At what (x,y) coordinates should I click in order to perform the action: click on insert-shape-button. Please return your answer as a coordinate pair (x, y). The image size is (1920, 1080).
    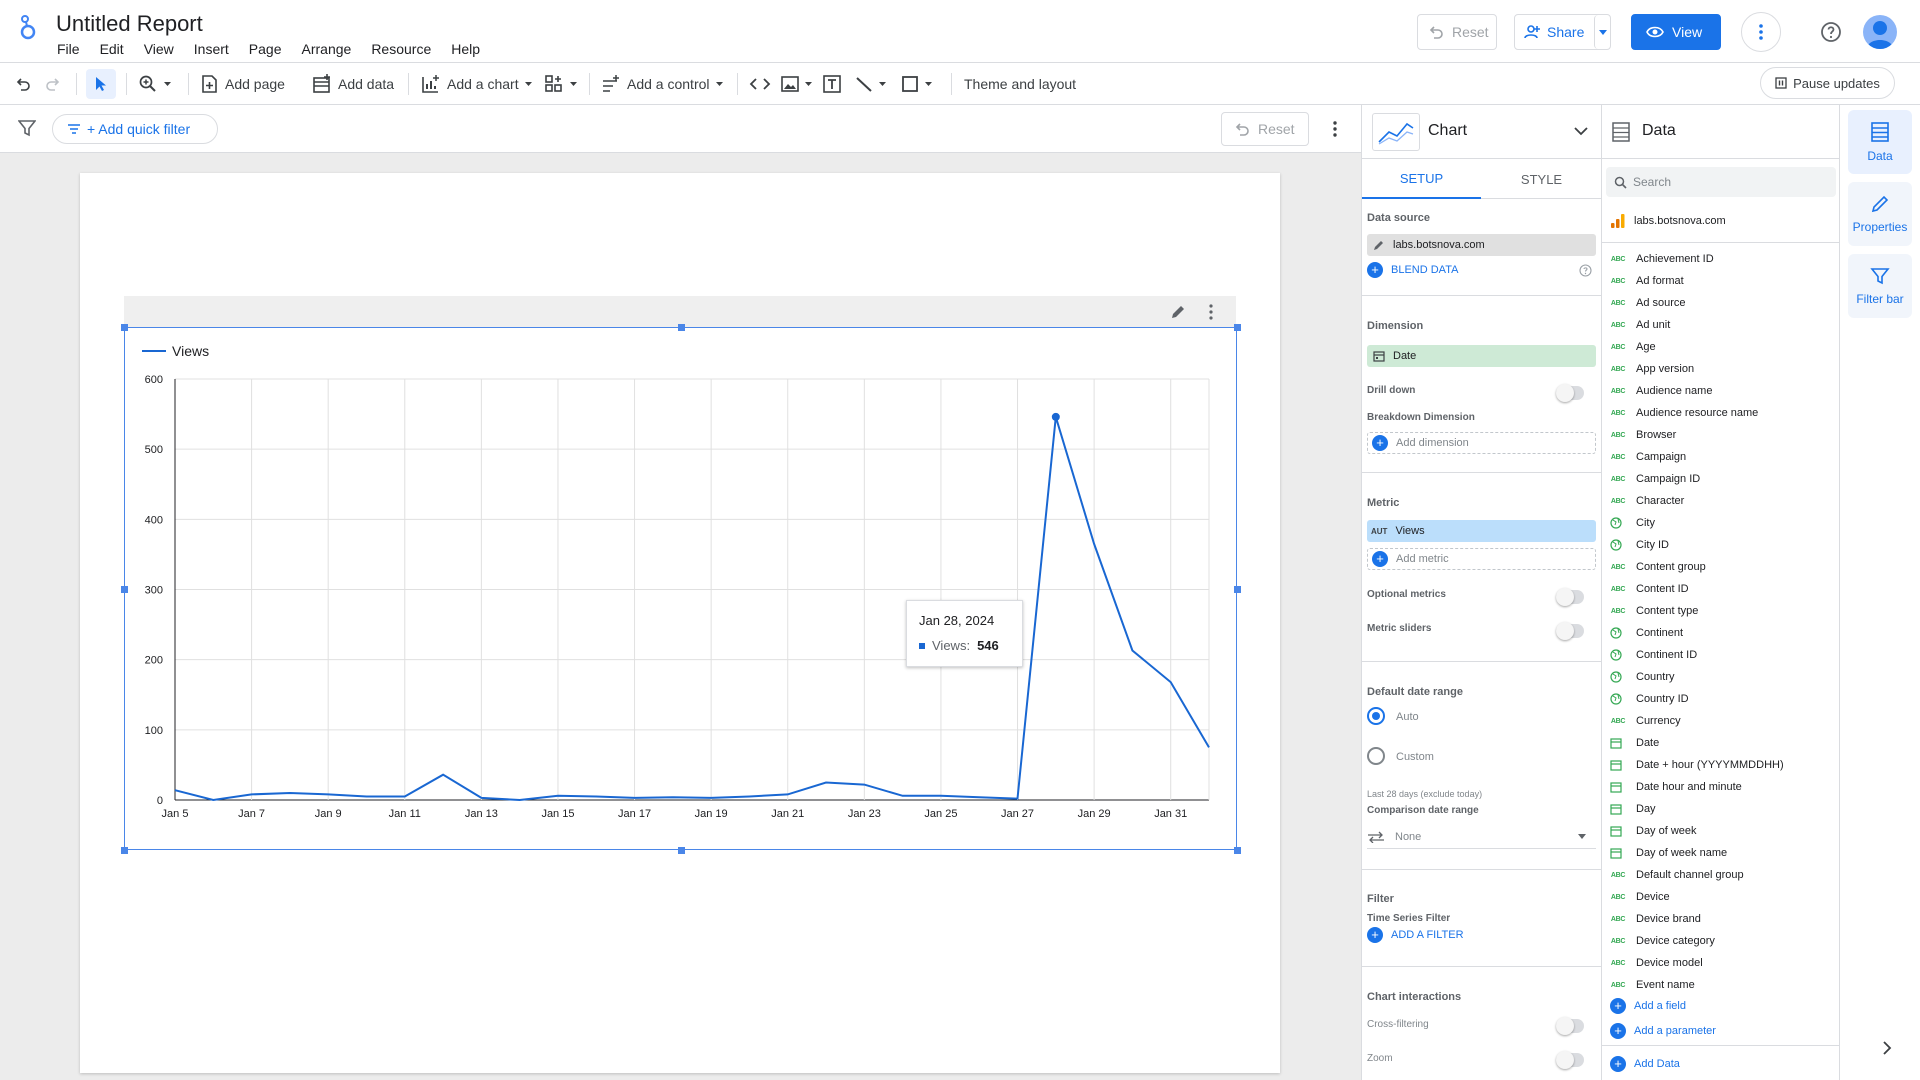
    Looking at the image, I should click on (916, 84).